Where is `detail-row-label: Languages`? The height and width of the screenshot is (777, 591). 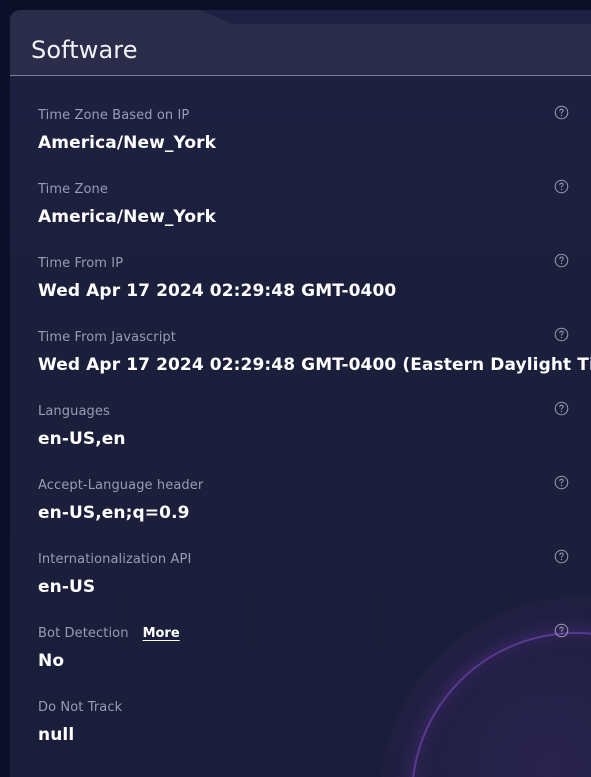 detail-row-label: Languages is located at coordinates (74, 411).